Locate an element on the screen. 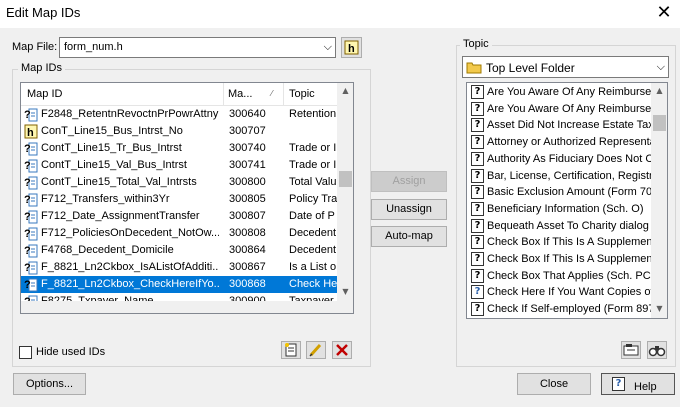  help-button: ? Help is located at coordinates (638, 384).